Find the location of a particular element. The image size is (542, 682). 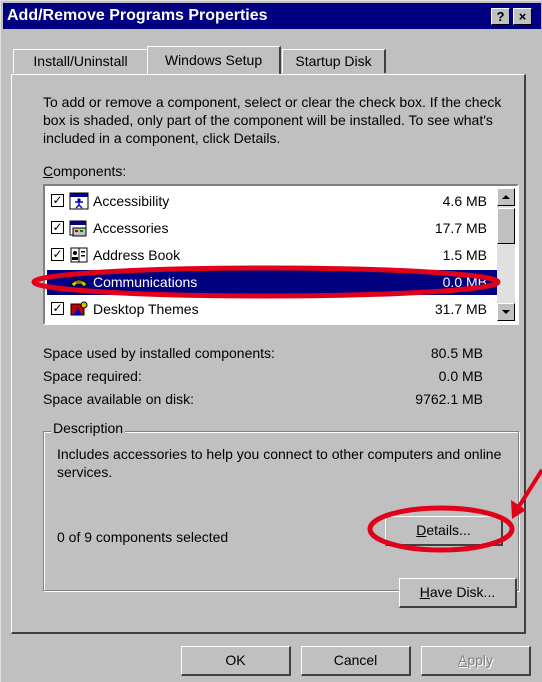

close-button: × is located at coordinates (522, 16).